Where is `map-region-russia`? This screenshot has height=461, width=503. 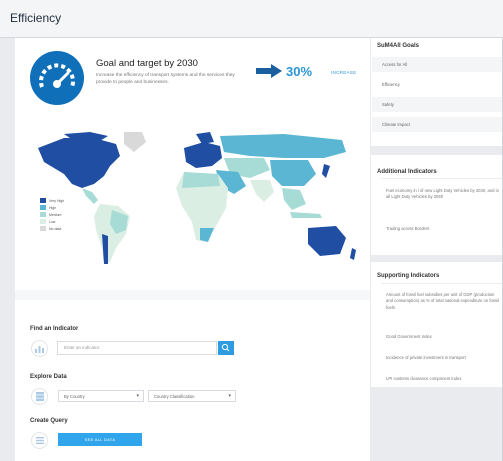 map-region-russia is located at coordinates (283, 146).